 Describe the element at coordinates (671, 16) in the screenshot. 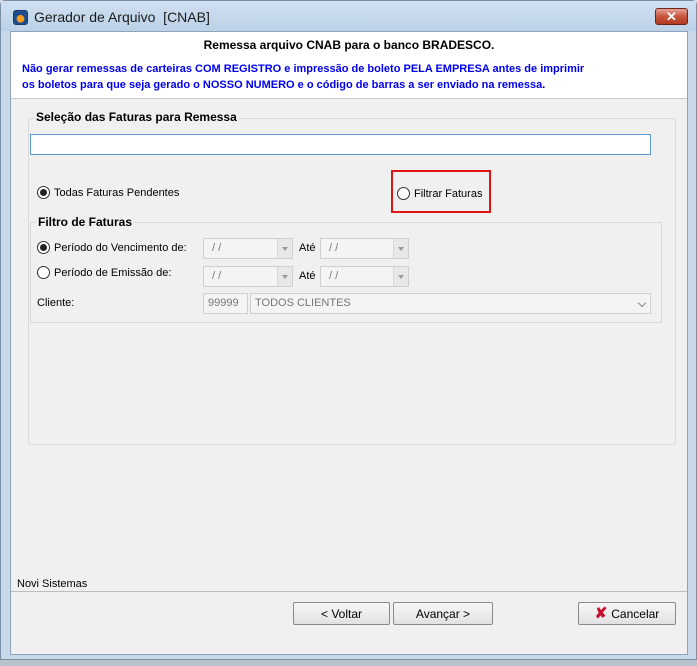

I see `close-button: ✕` at that location.